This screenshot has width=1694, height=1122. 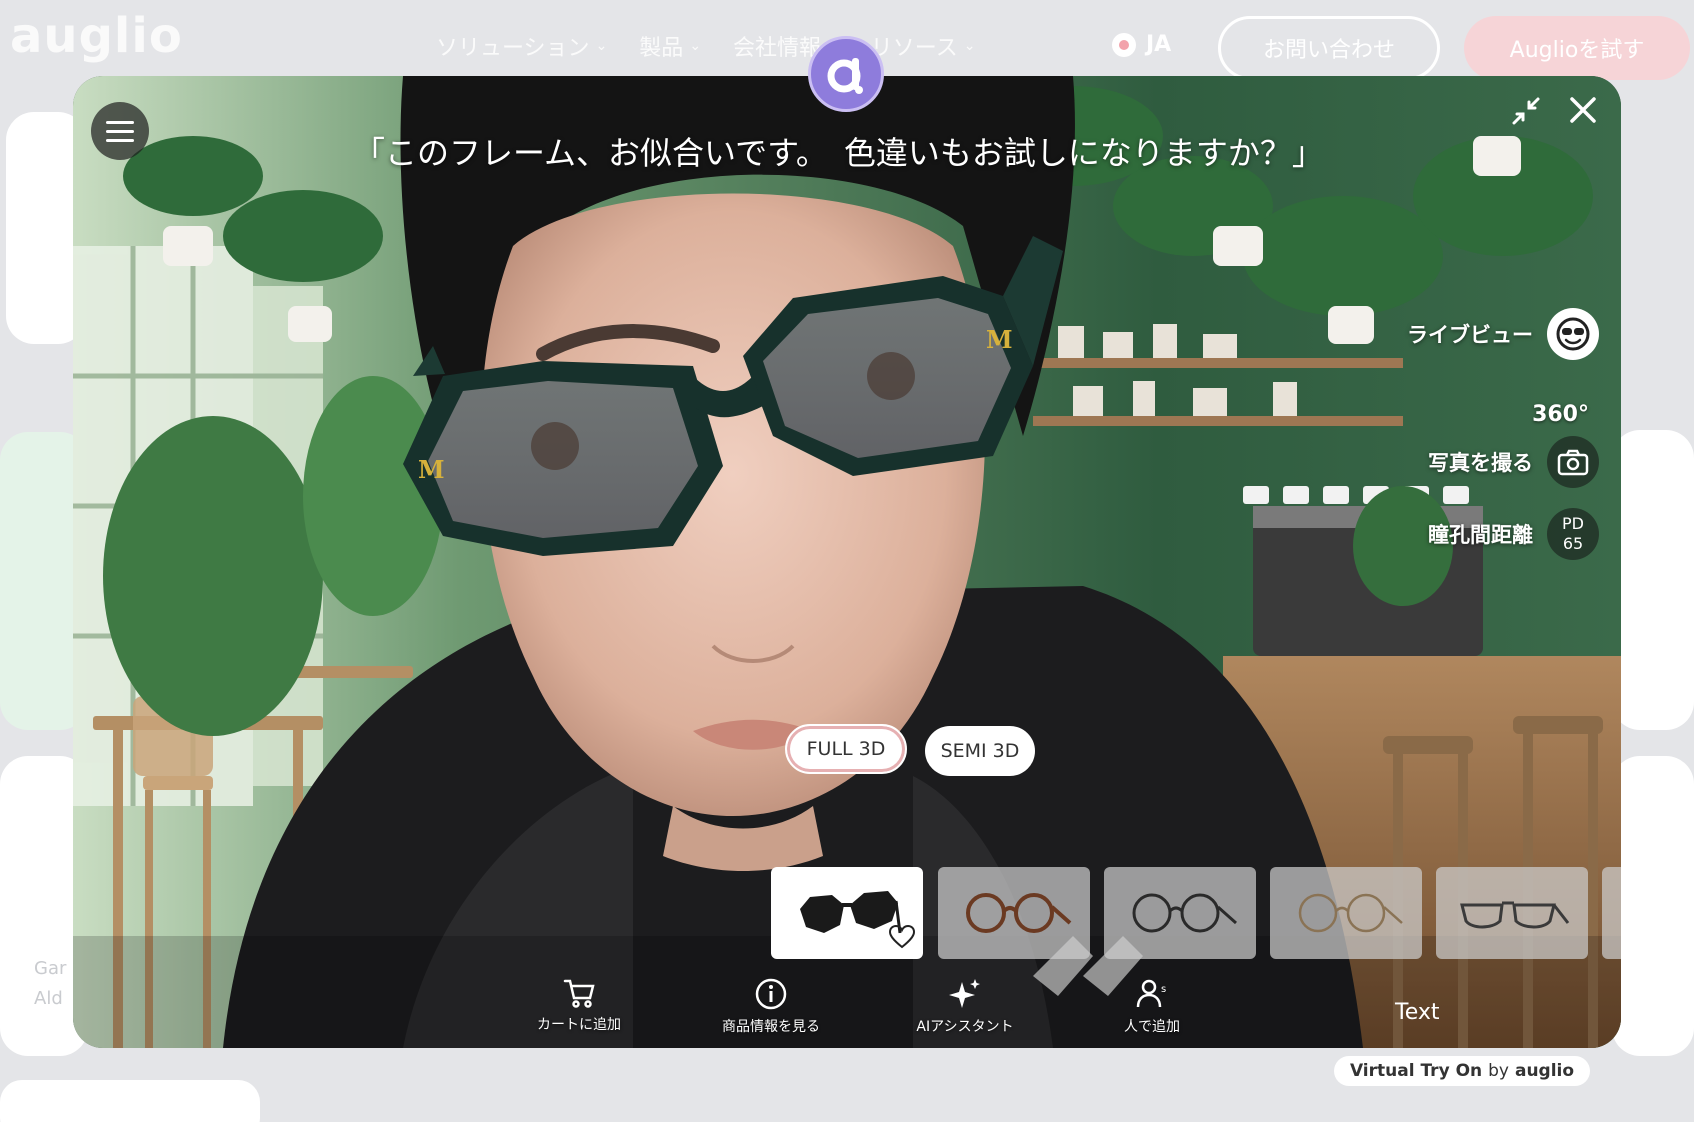 I want to click on ai-model-label: 人で追加, so click(x=1152, y=1027).